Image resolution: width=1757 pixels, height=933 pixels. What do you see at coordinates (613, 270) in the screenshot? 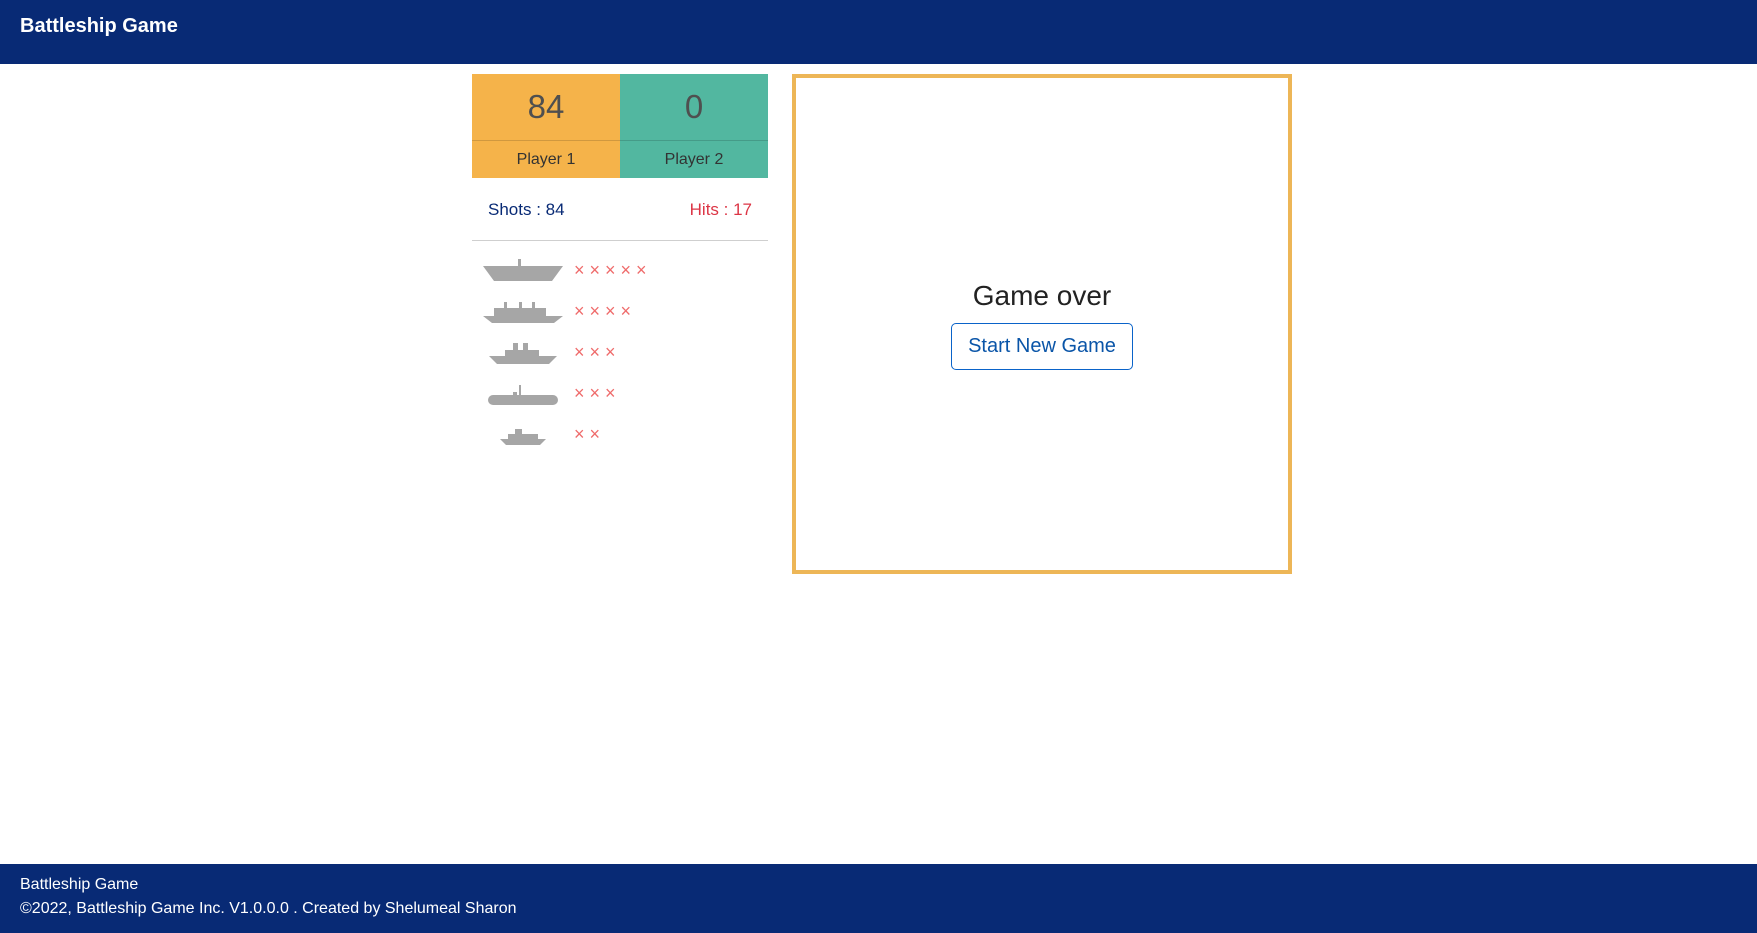
I see `hit-marks: ×××××` at bounding box center [613, 270].